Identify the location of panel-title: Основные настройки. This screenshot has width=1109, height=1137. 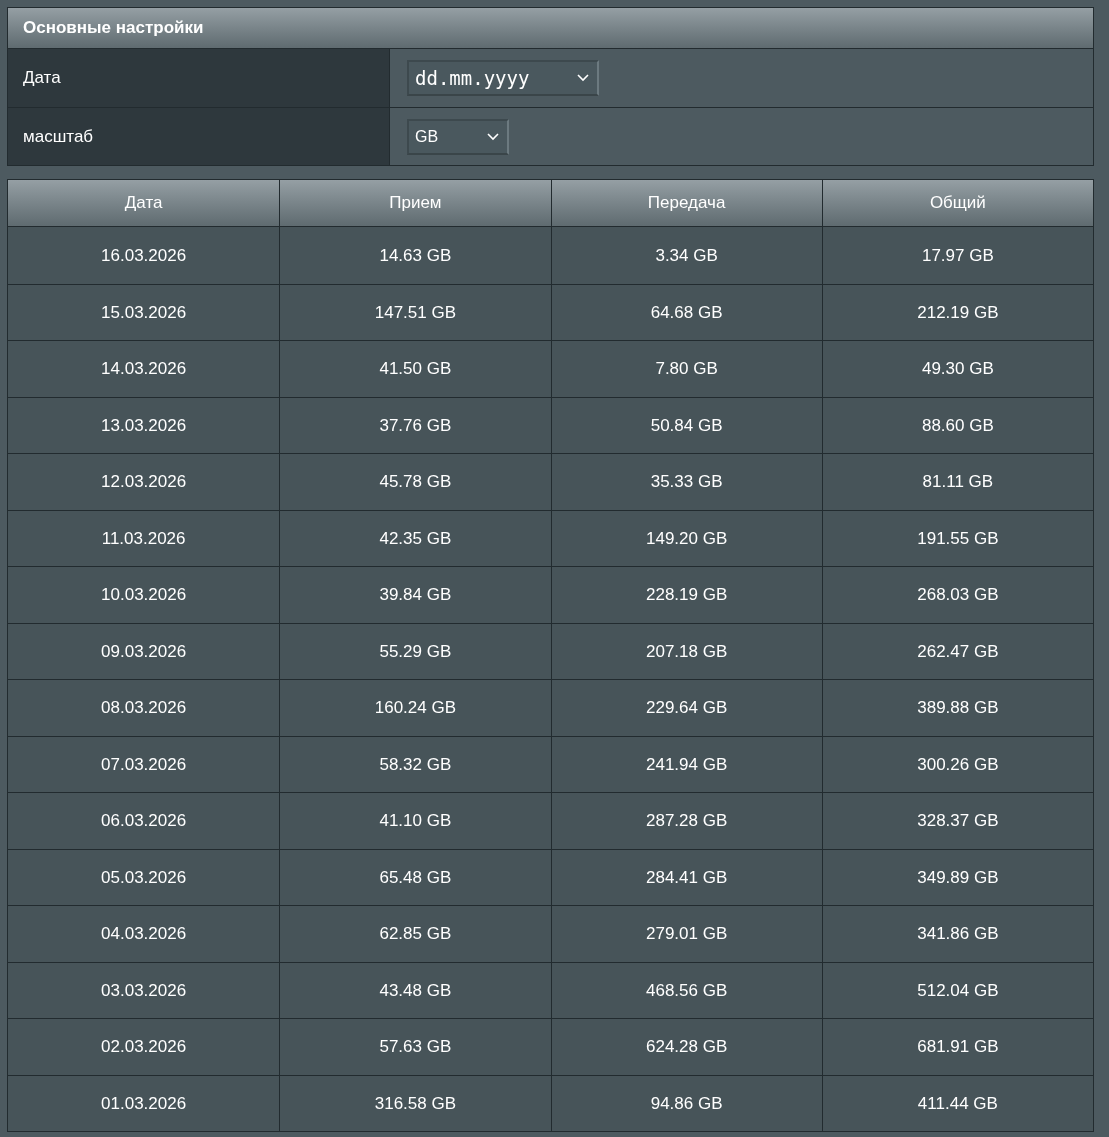
(550, 28).